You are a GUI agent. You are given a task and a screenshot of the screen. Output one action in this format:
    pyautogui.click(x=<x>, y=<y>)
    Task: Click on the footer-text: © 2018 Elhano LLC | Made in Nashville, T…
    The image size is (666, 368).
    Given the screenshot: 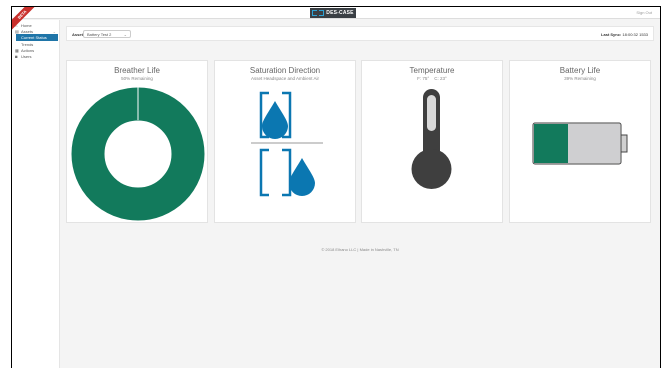 What is the action you would take?
    pyautogui.click(x=360, y=249)
    